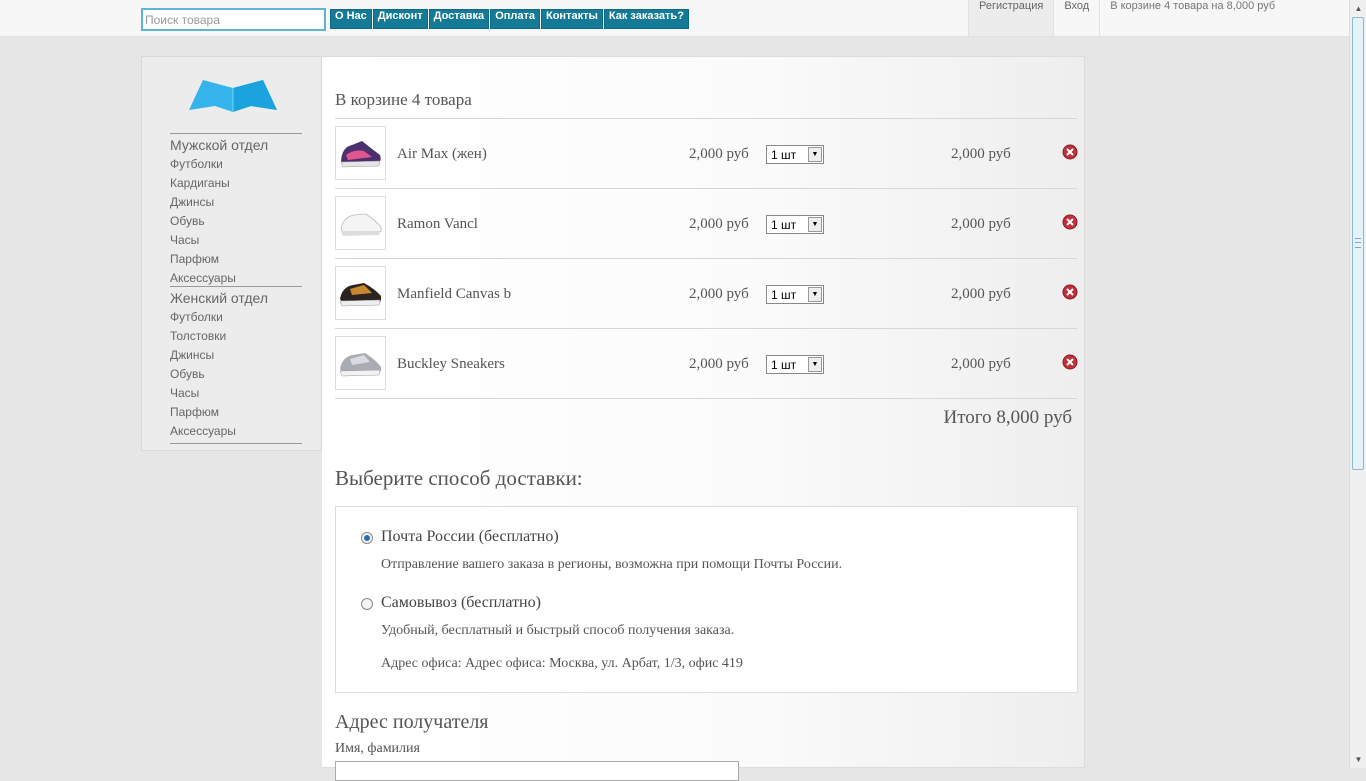 Image resolution: width=1366 pixels, height=781 pixels. What do you see at coordinates (706, 398) in the screenshot?
I see `cart-divider` at bounding box center [706, 398].